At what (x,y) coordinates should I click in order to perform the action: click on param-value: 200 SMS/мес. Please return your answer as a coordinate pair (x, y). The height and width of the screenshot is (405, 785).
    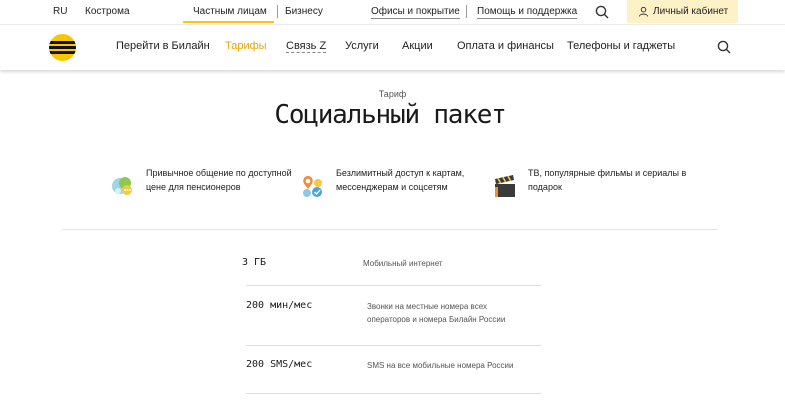
    Looking at the image, I should click on (279, 364).